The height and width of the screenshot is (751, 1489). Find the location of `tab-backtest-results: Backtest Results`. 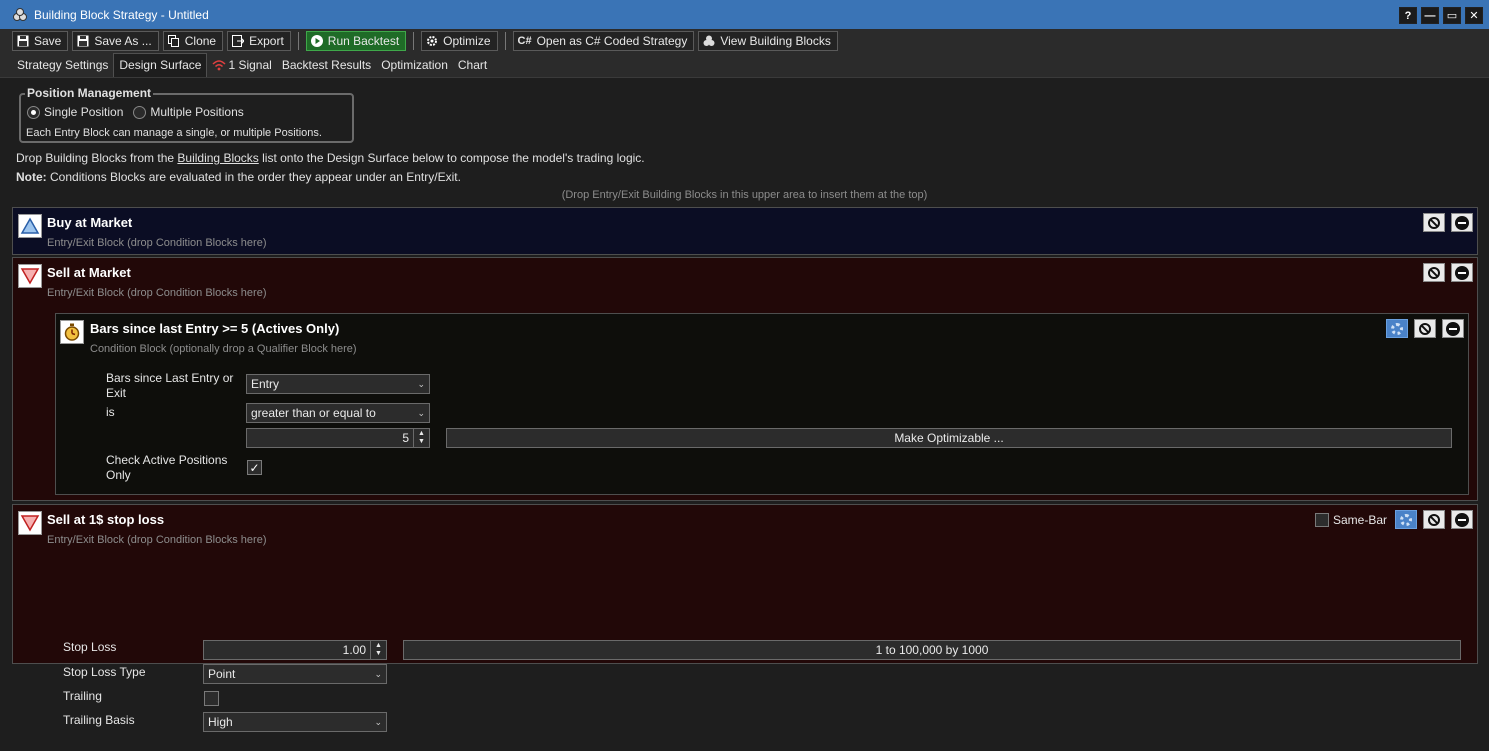

tab-backtest-results: Backtest Results is located at coordinates (326, 65).